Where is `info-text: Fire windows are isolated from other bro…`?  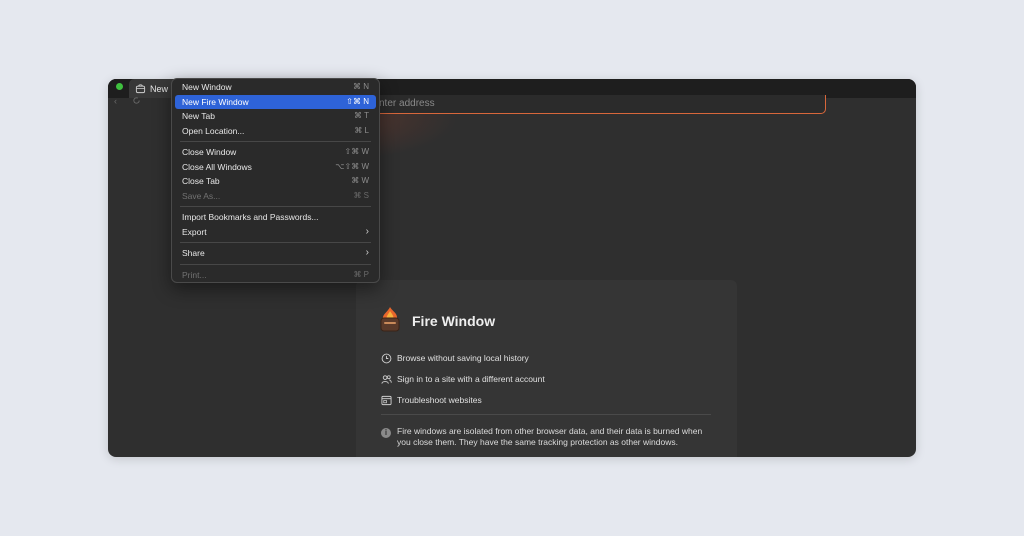 info-text: Fire windows are isolated from other bro… is located at coordinates (550, 436).